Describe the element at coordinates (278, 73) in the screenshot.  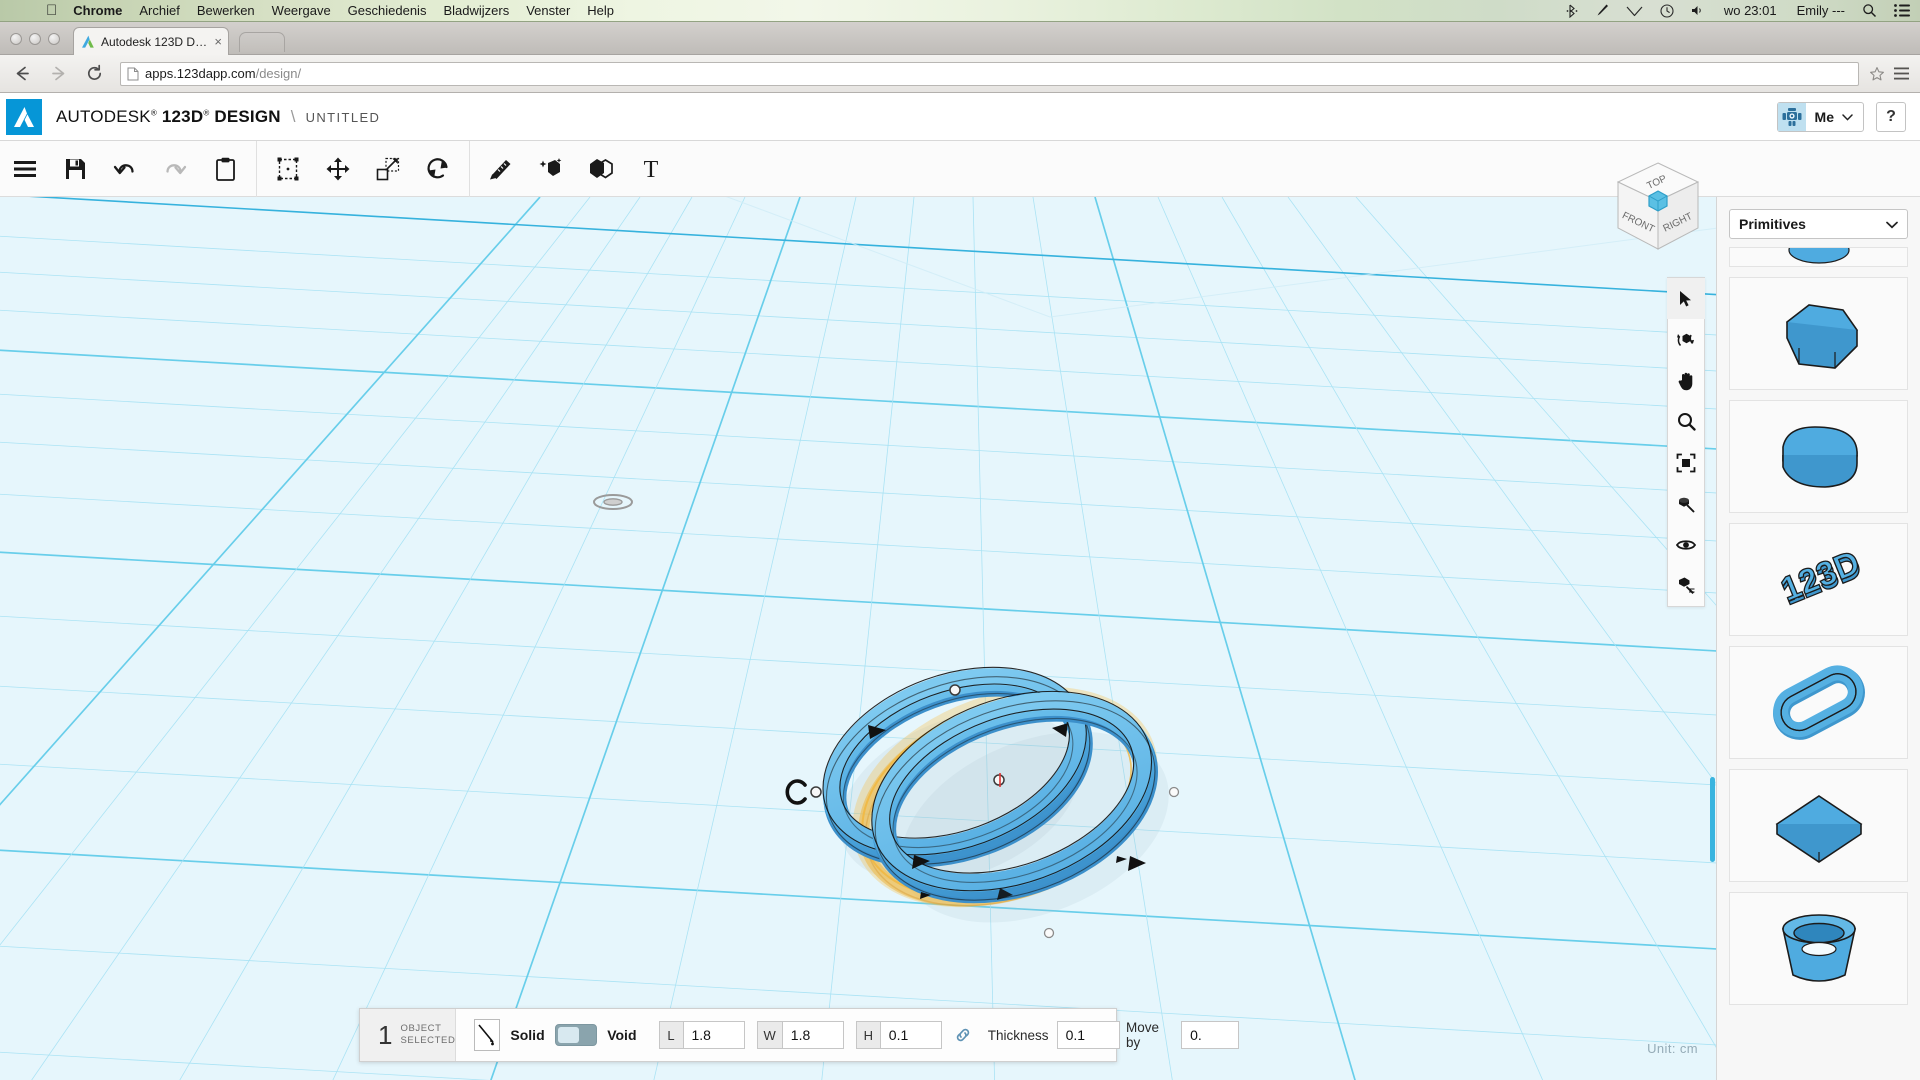
I see `url-path: /design/` at that location.